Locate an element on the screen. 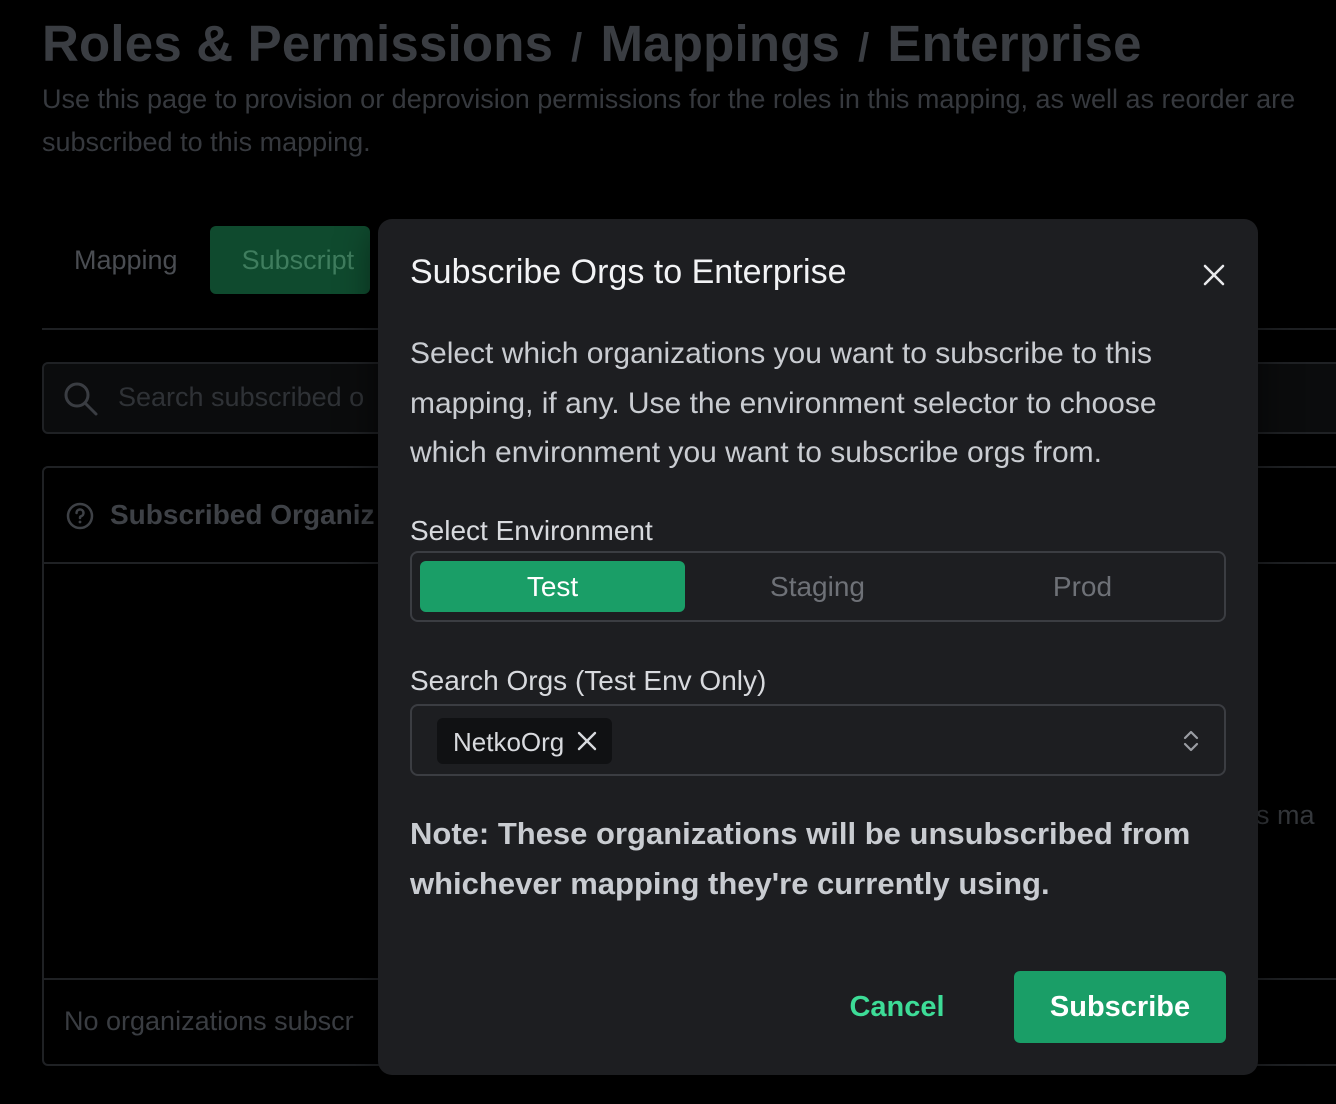 The image size is (1336, 1104). search-orgs-label: Search Orgs (Test Env Only) is located at coordinates (588, 680).